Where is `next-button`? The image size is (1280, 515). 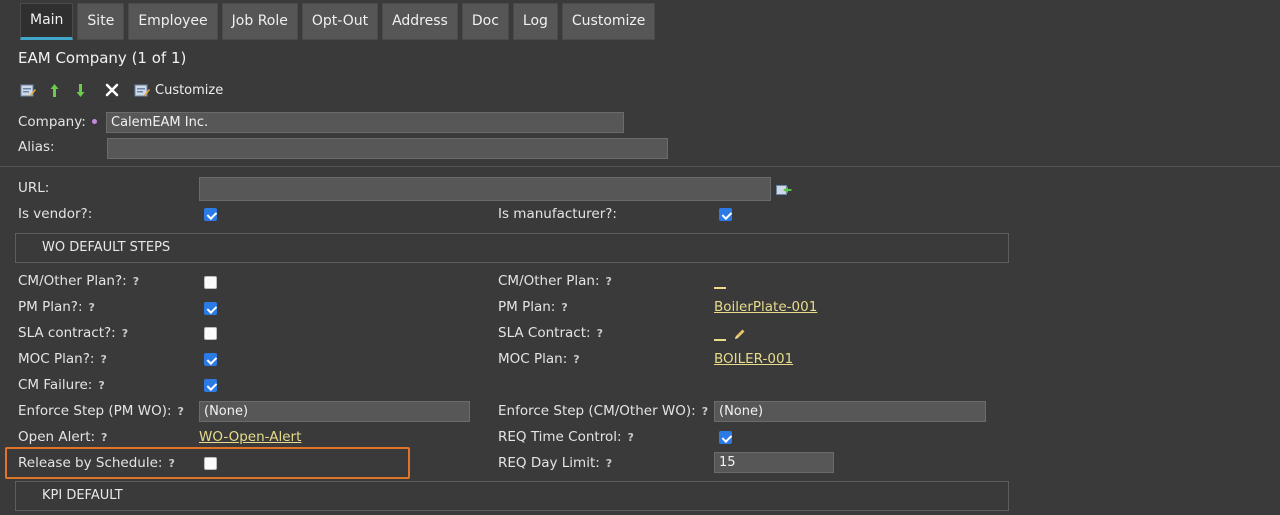 next-button is located at coordinates (80, 90).